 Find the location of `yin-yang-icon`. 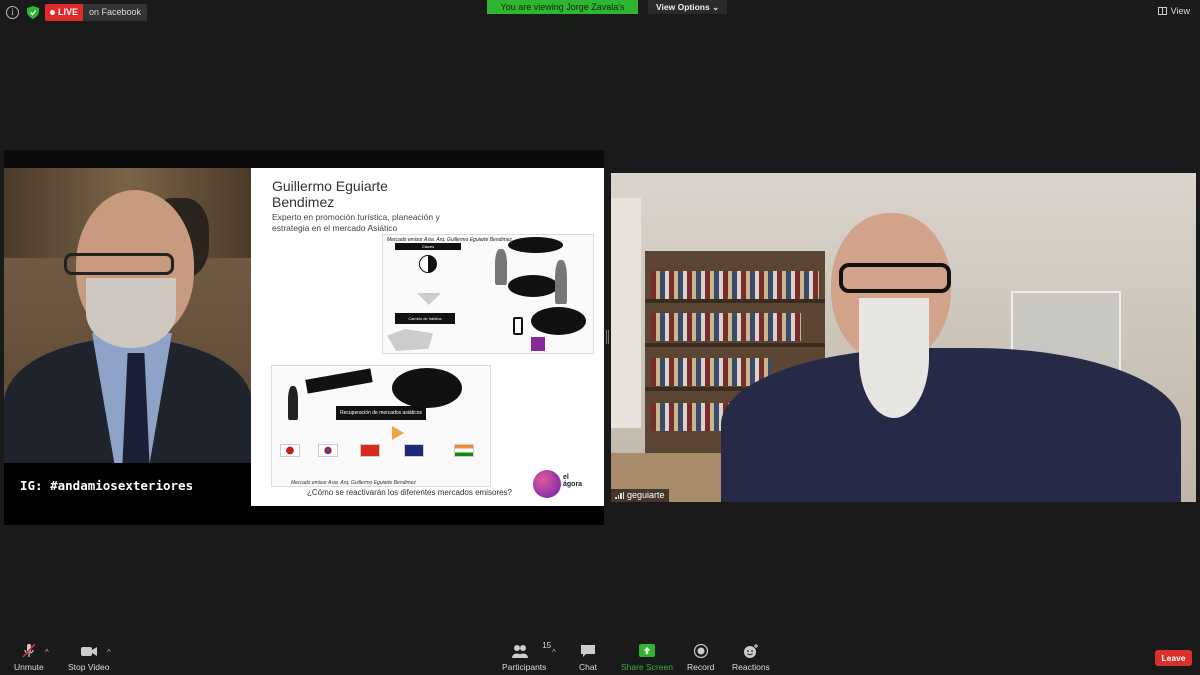

yin-yang-icon is located at coordinates (428, 264).